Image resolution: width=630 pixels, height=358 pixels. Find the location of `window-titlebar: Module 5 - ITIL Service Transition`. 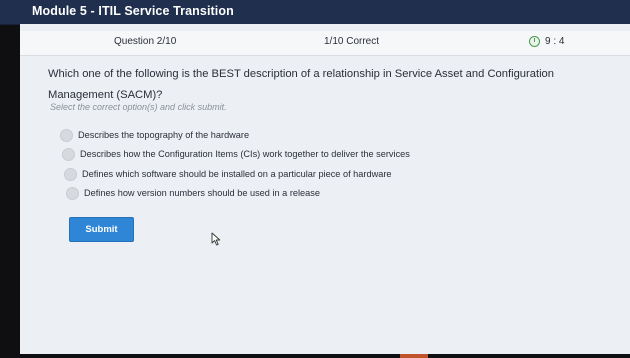

window-titlebar: Module 5 - ITIL Service Transition is located at coordinates (315, 12).